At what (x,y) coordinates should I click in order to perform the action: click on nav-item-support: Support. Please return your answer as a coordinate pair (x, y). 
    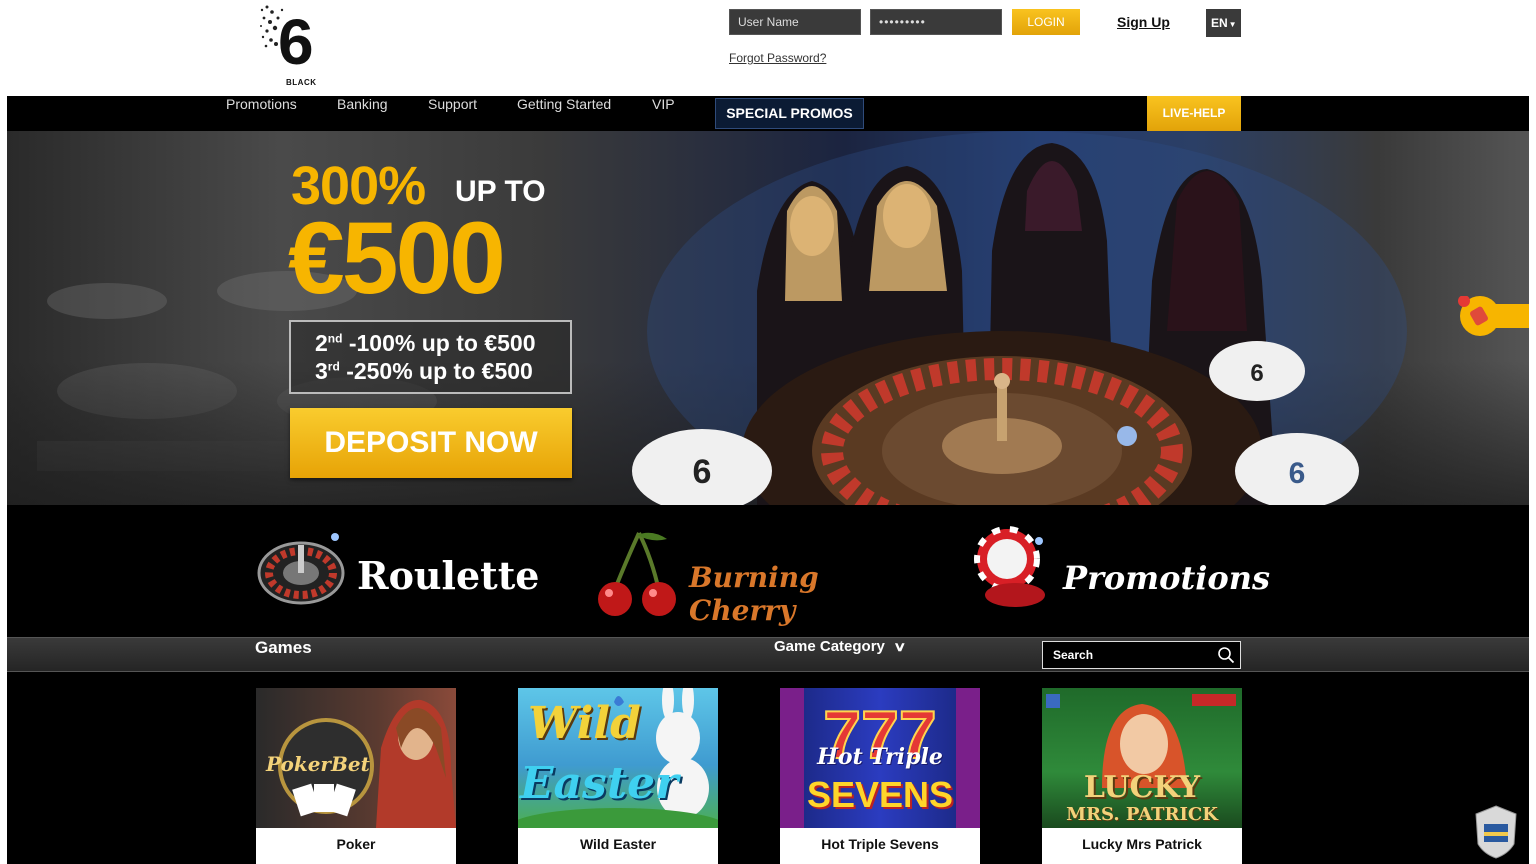
    Looking at the image, I should click on (452, 113).